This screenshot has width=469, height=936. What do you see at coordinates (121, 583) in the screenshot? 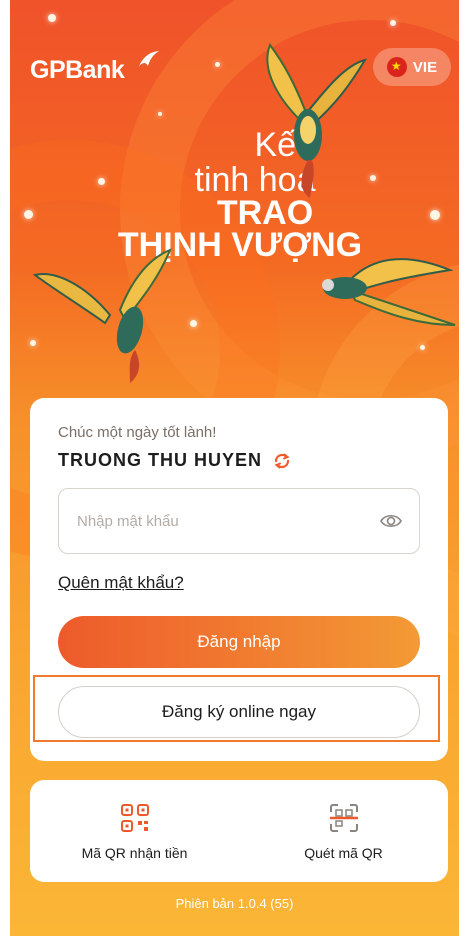
I see `forgot-password-link: Quên mật khẩu?` at bounding box center [121, 583].